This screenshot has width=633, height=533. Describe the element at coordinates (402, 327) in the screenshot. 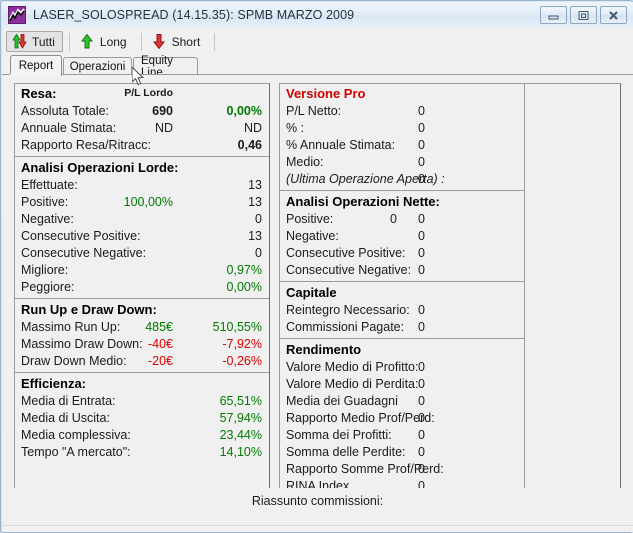

I see `stat-row: Commissioni Pagate: 0` at that location.